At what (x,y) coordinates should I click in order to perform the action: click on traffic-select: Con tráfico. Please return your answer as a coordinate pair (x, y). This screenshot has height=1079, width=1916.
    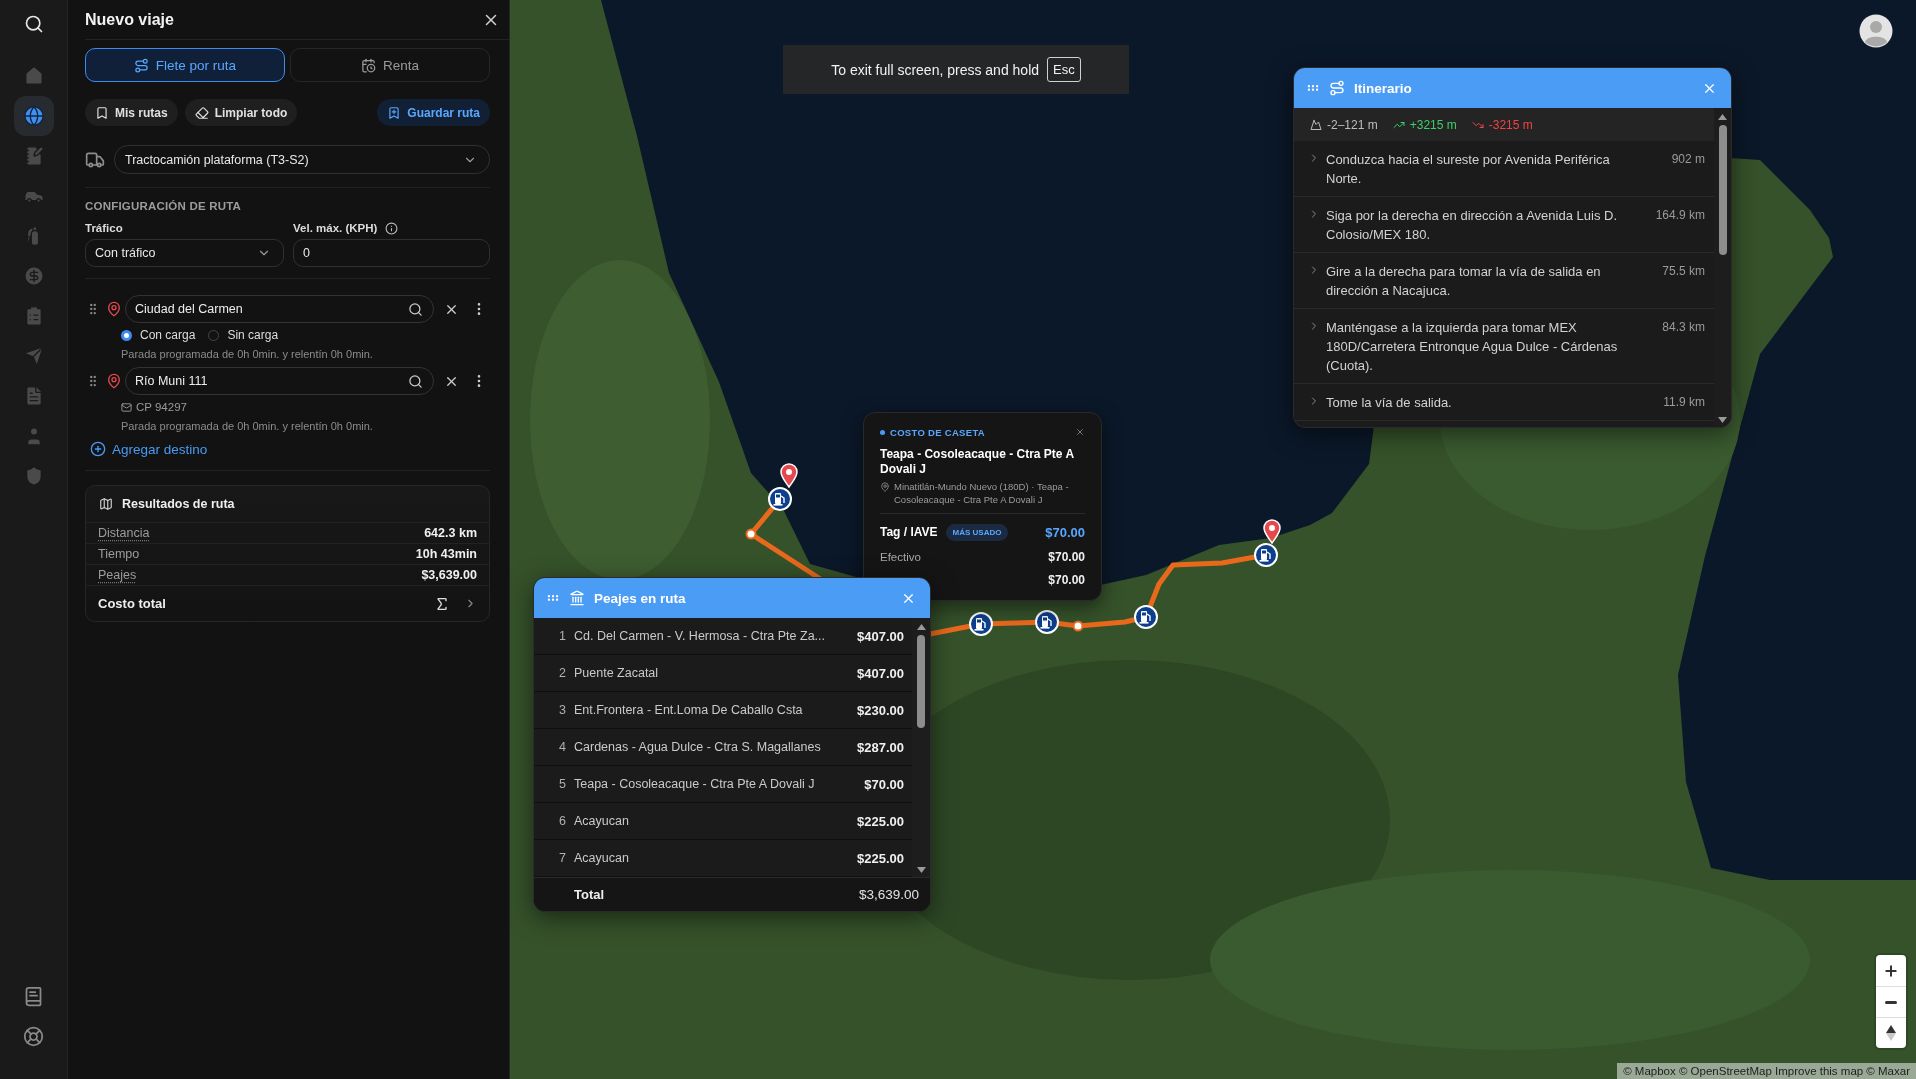
    Looking at the image, I should click on (184, 253).